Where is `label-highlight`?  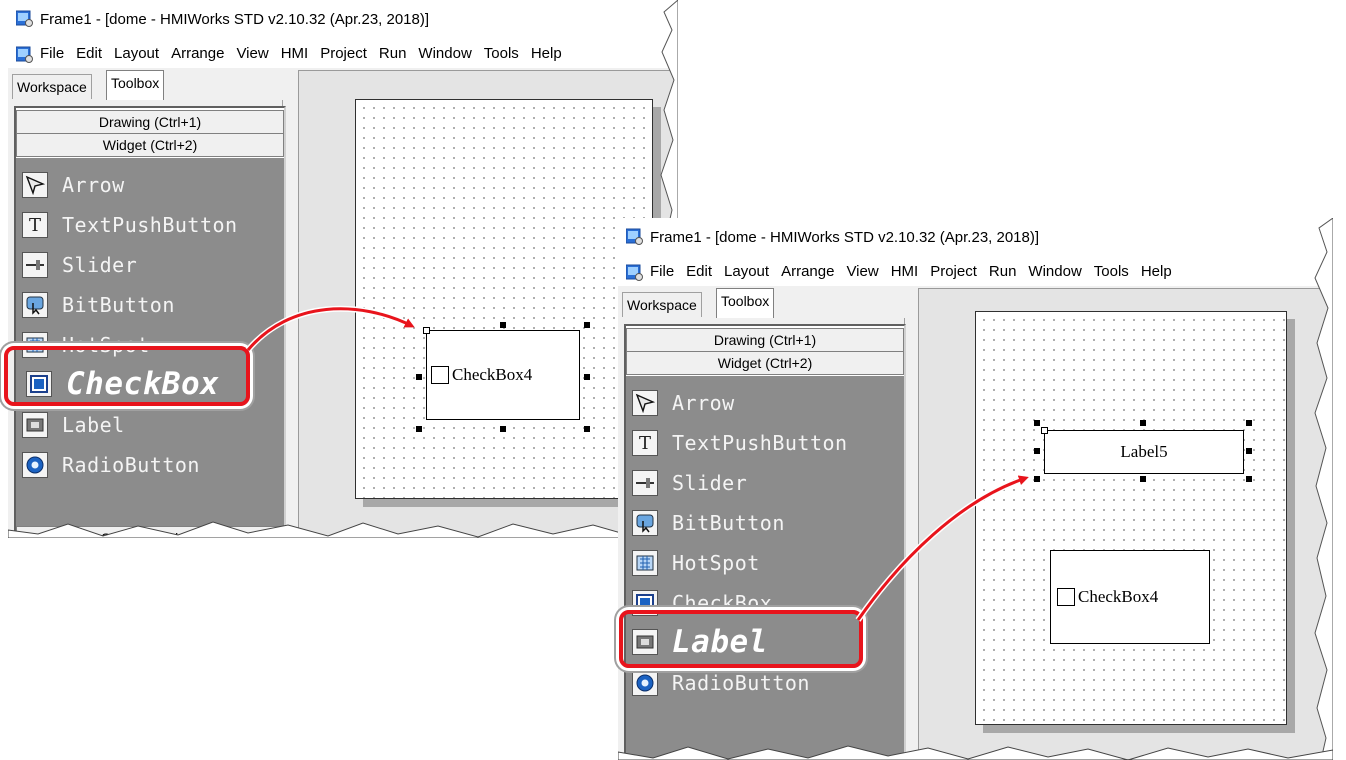 label-highlight is located at coordinates (741, 639).